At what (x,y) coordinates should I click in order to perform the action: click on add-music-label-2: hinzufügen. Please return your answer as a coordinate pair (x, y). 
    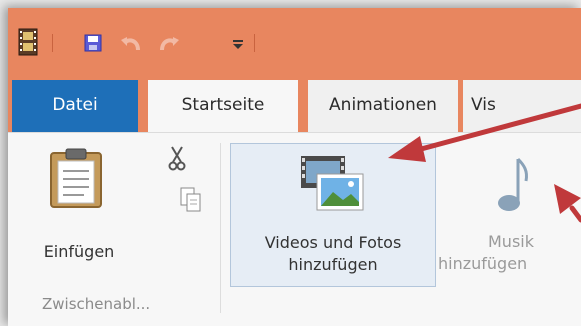
    Looking at the image, I should click on (483, 263).